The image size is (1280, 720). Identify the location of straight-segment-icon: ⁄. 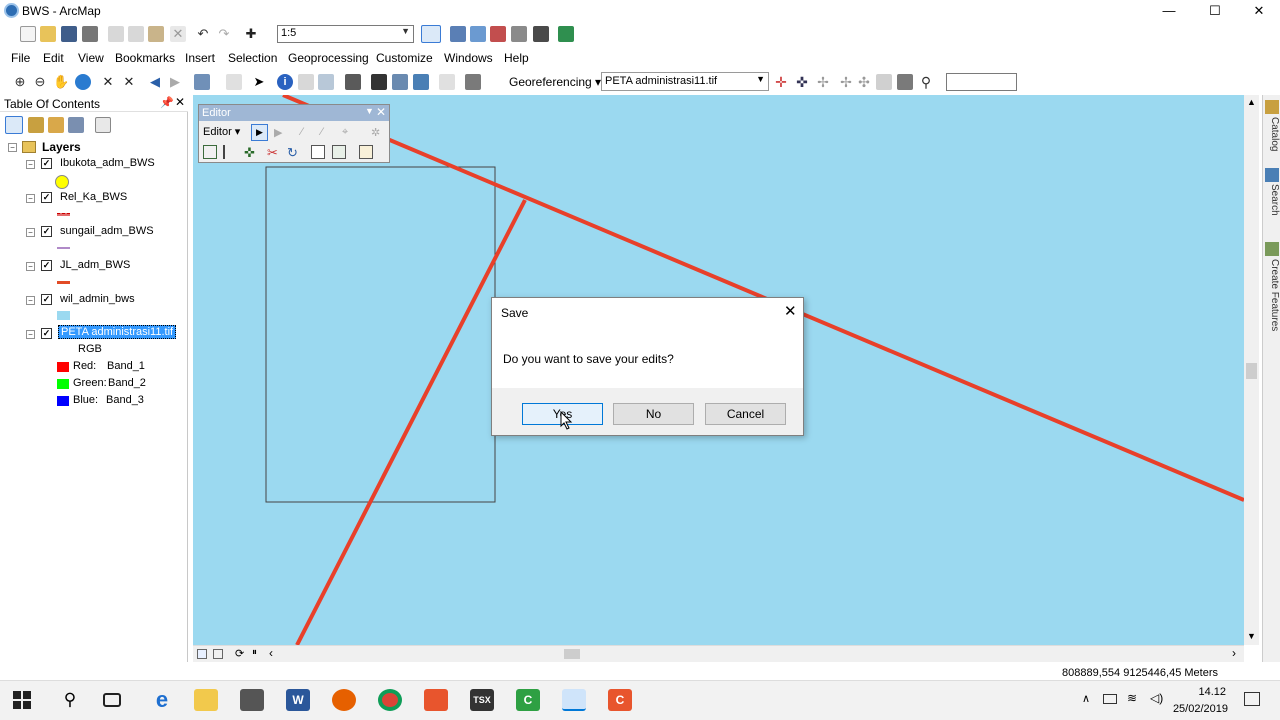
(302, 132).